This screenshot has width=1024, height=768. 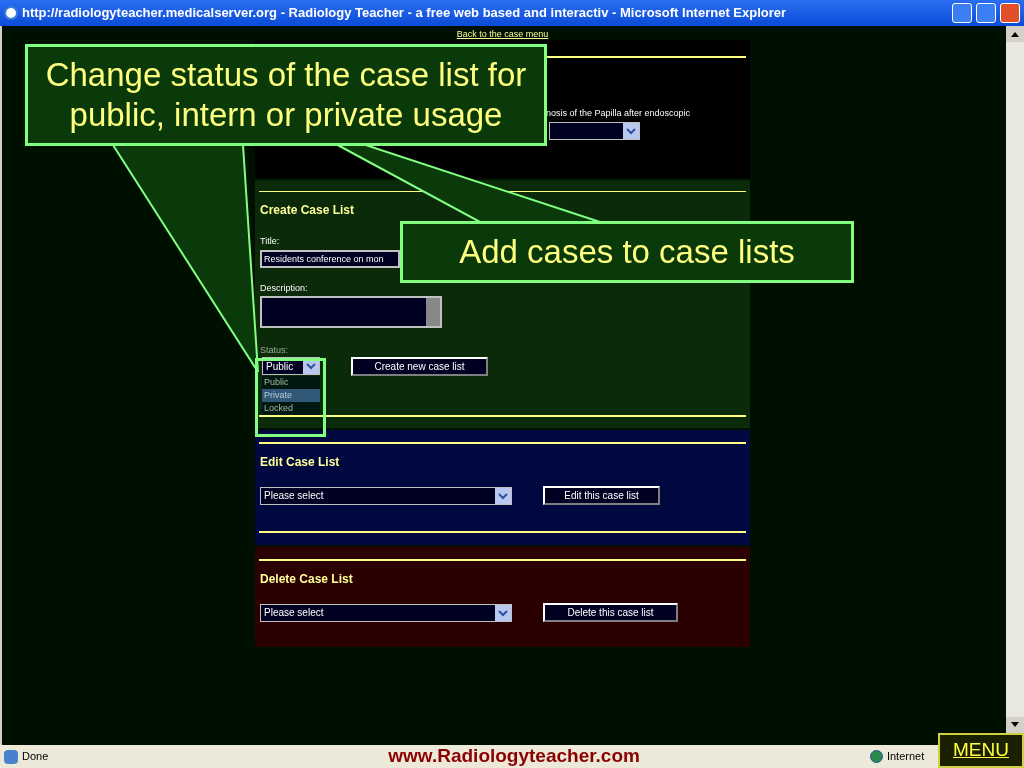 What do you see at coordinates (502, 34) in the screenshot?
I see `back-link: Back to the case menu` at bounding box center [502, 34].